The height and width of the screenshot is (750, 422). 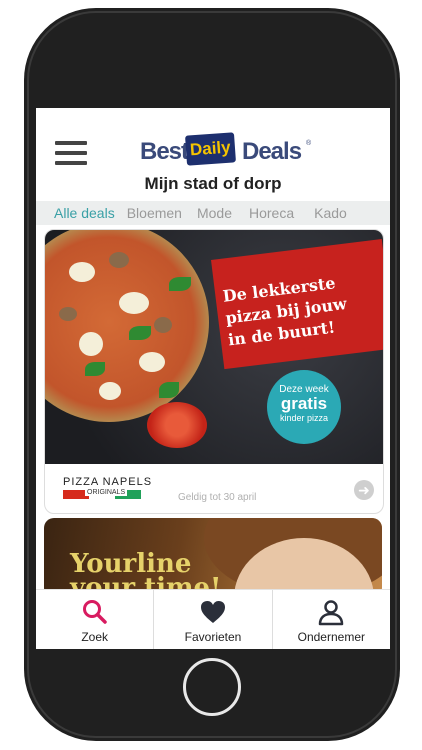 I want to click on category-tabs: Alle deals Bloemen Mode Horeca Kado, so click(x=213, y=213).